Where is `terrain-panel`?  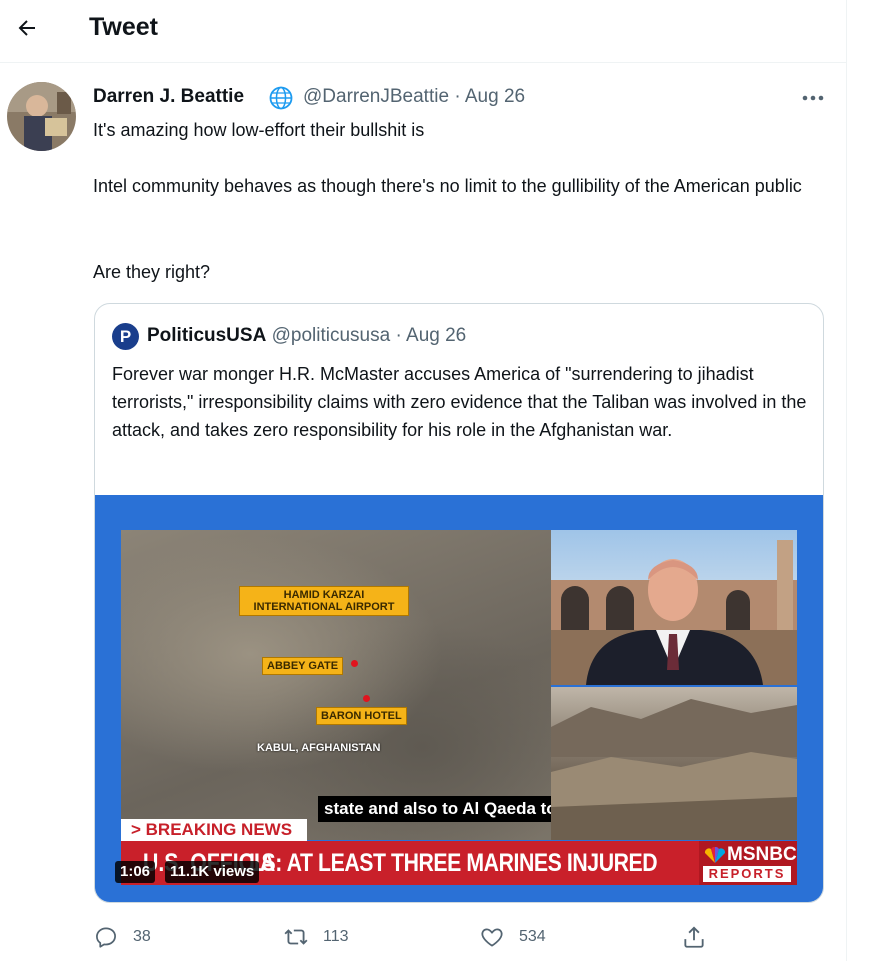 terrain-panel is located at coordinates (674, 763).